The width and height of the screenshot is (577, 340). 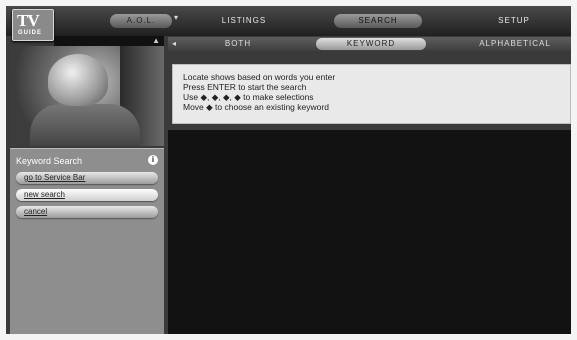 I want to click on logo-tv-text: TV, so click(x=28, y=20).